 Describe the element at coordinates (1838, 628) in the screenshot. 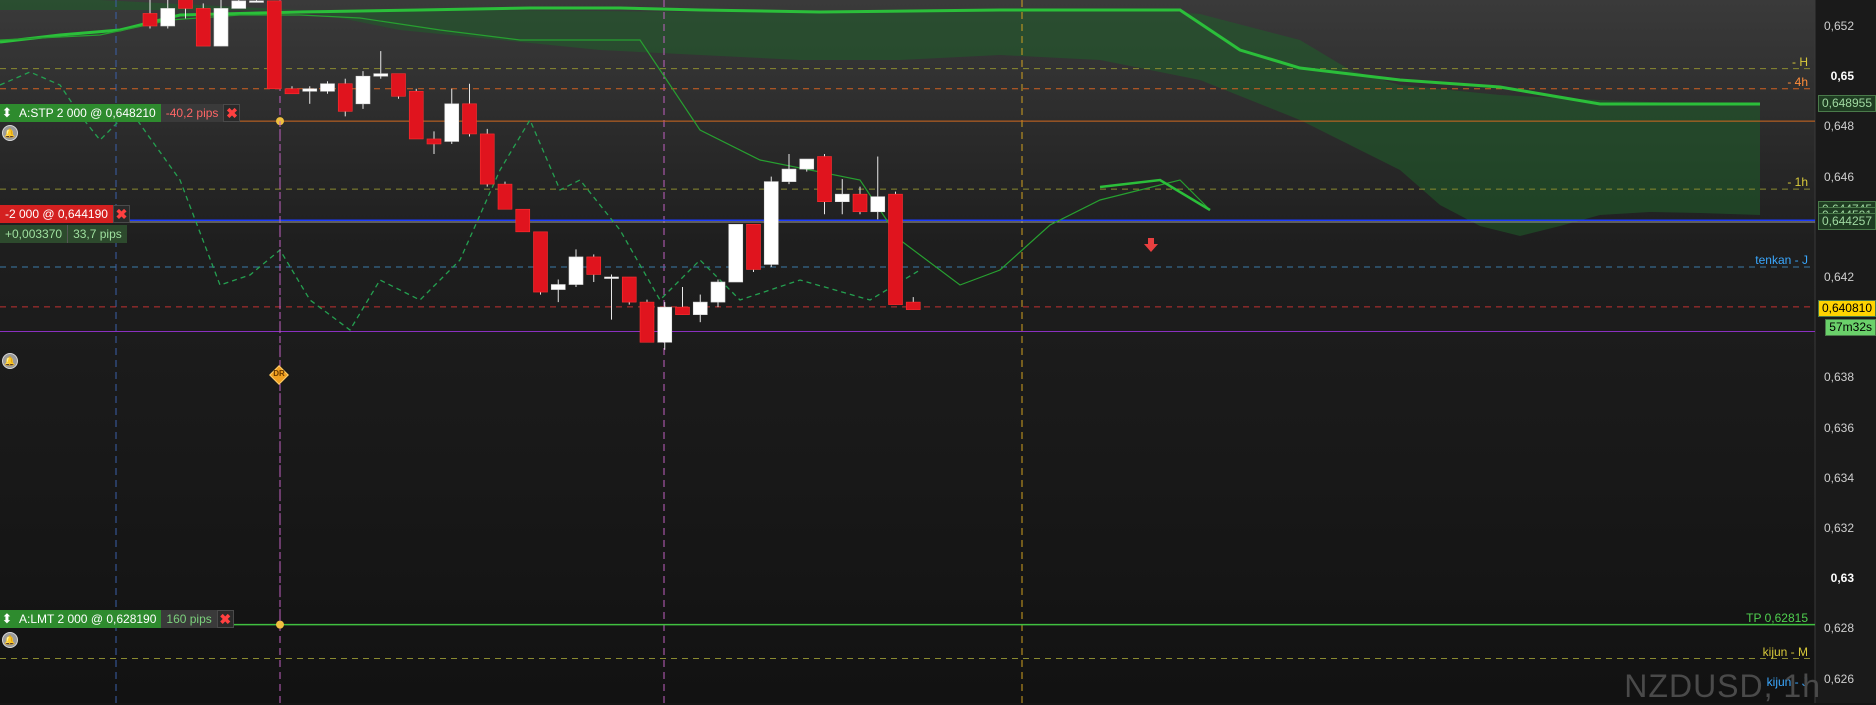

I see `price-axis-label: 0,628` at that location.